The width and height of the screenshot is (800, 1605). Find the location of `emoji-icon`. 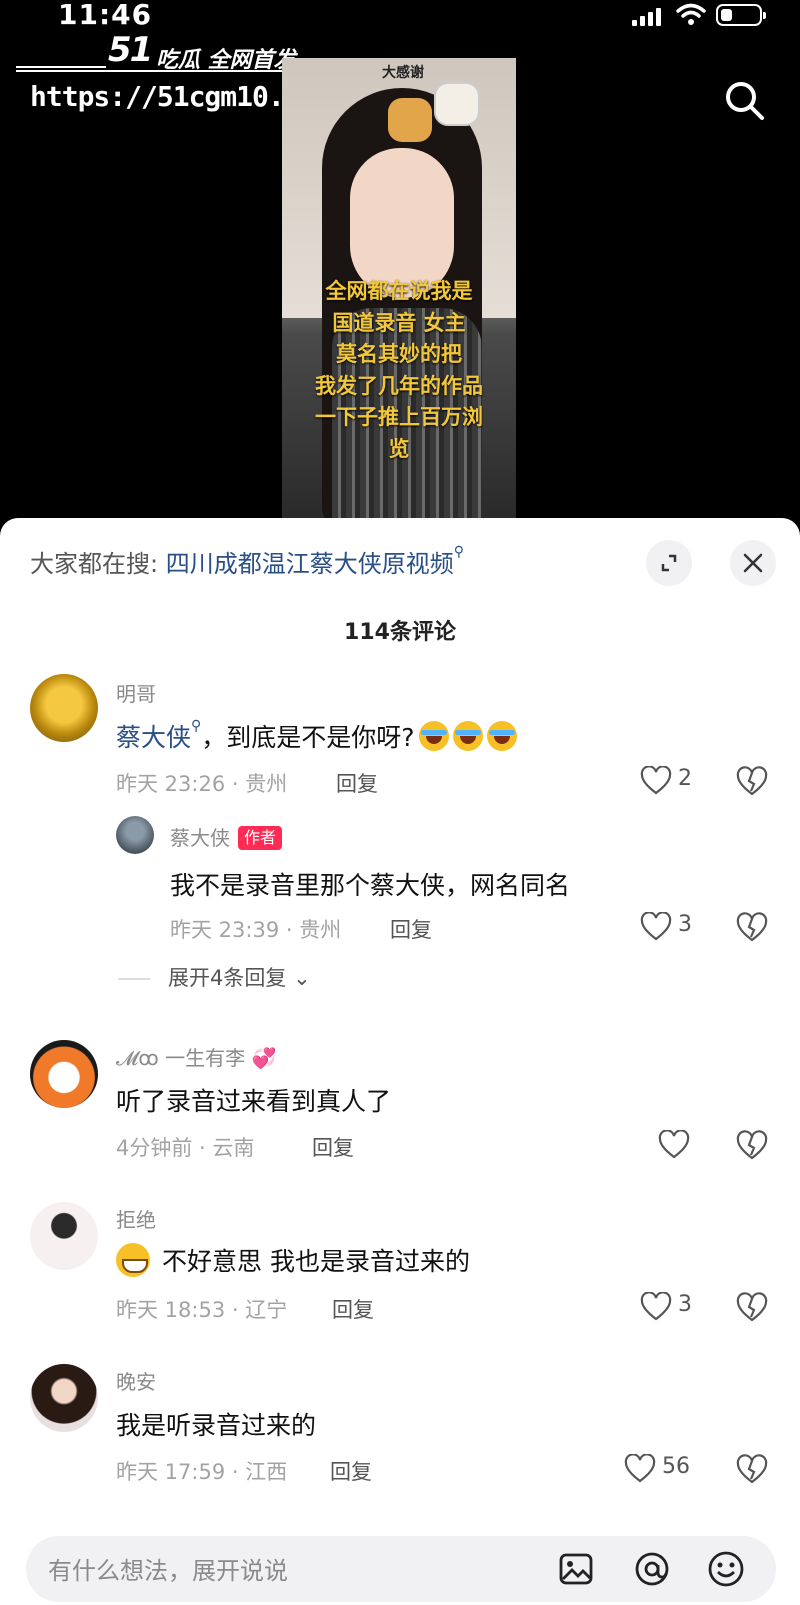

emoji-icon is located at coordinates (726, 1569).